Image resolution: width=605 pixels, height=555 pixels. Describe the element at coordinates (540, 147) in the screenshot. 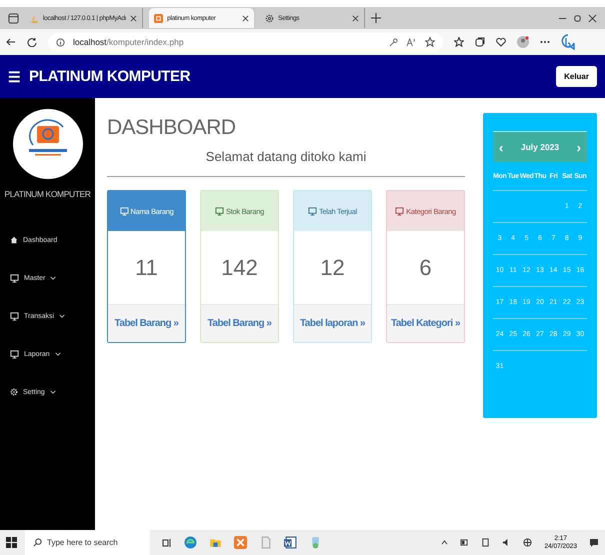

I see `month-title: July 2023` at that location.